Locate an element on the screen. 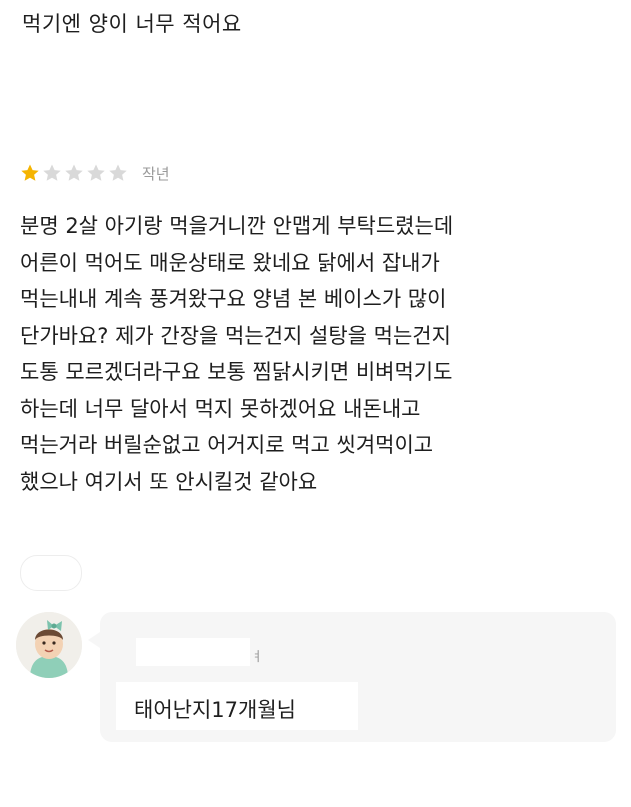 The image size is (631, 807). reaction-button is located at coordinates (51, 573).